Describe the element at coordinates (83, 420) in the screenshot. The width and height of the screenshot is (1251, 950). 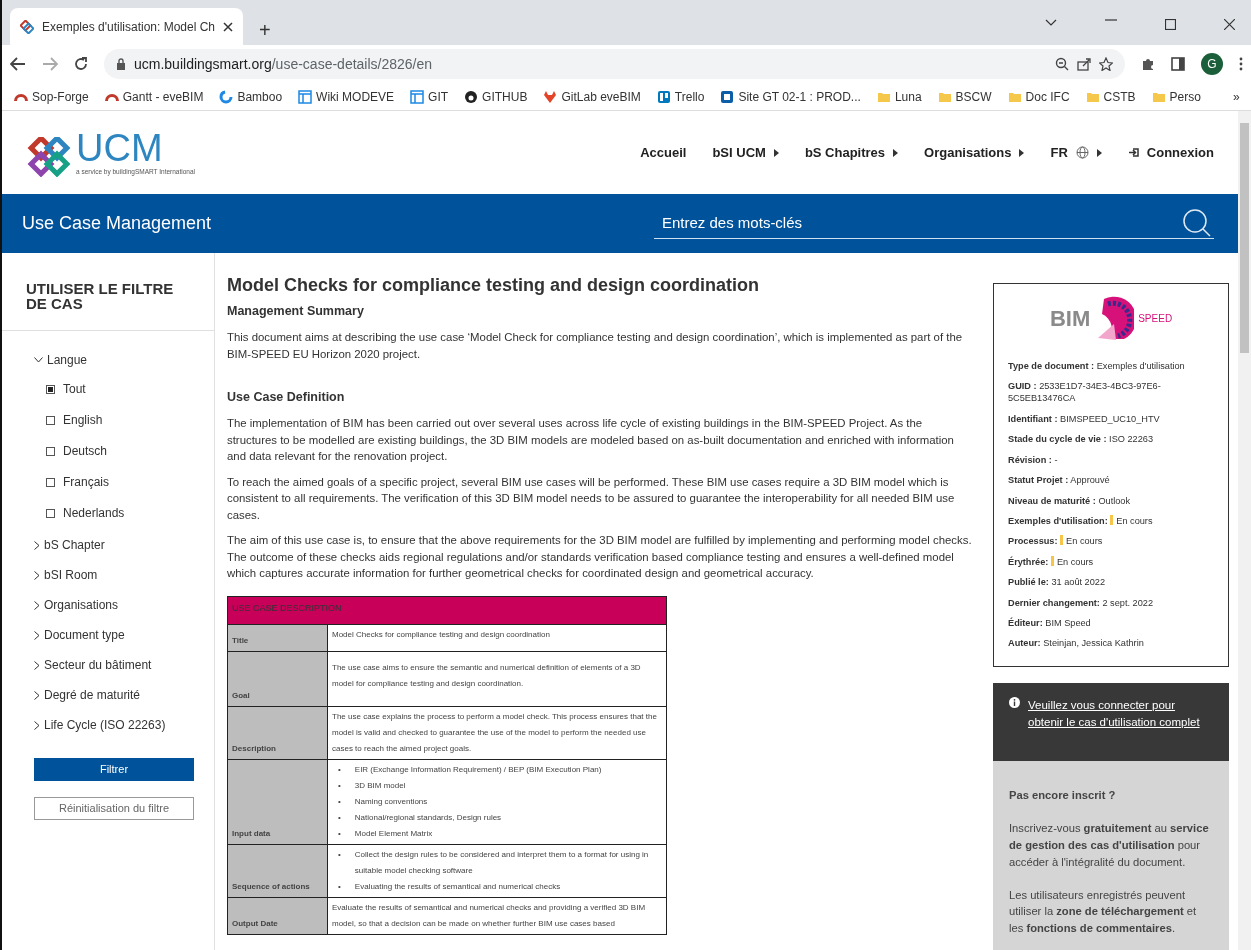
I see `checkbox-label: English` at that location.